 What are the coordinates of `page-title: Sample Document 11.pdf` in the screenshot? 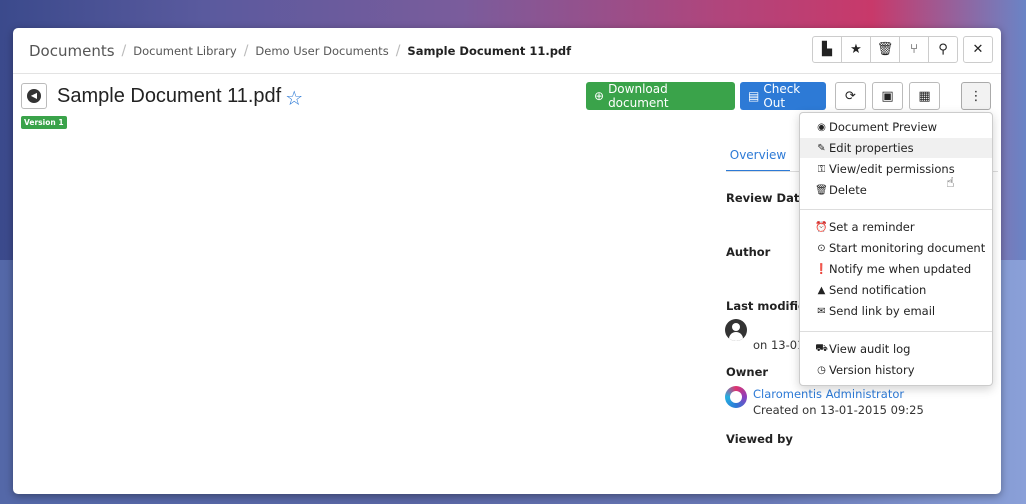 It's located at (169, 95).